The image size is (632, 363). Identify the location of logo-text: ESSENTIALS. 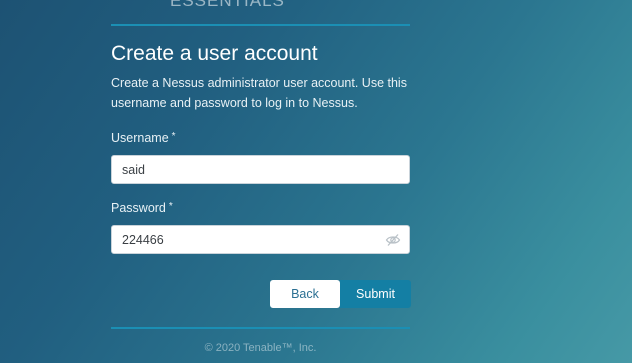
(227, 5).